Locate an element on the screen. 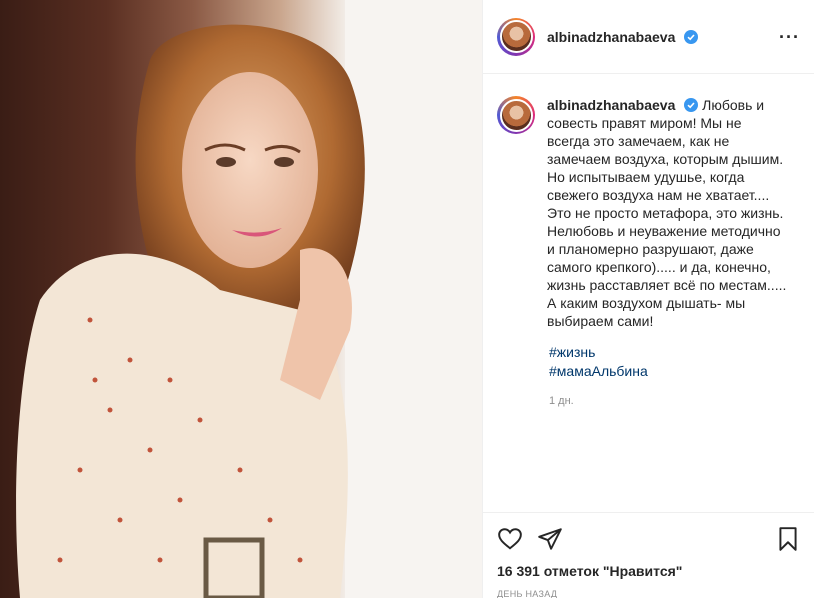 This screenshot has height=598, width=814. hashtags: #жизнь #мамаАльбина is located at coordinates (675, 362).